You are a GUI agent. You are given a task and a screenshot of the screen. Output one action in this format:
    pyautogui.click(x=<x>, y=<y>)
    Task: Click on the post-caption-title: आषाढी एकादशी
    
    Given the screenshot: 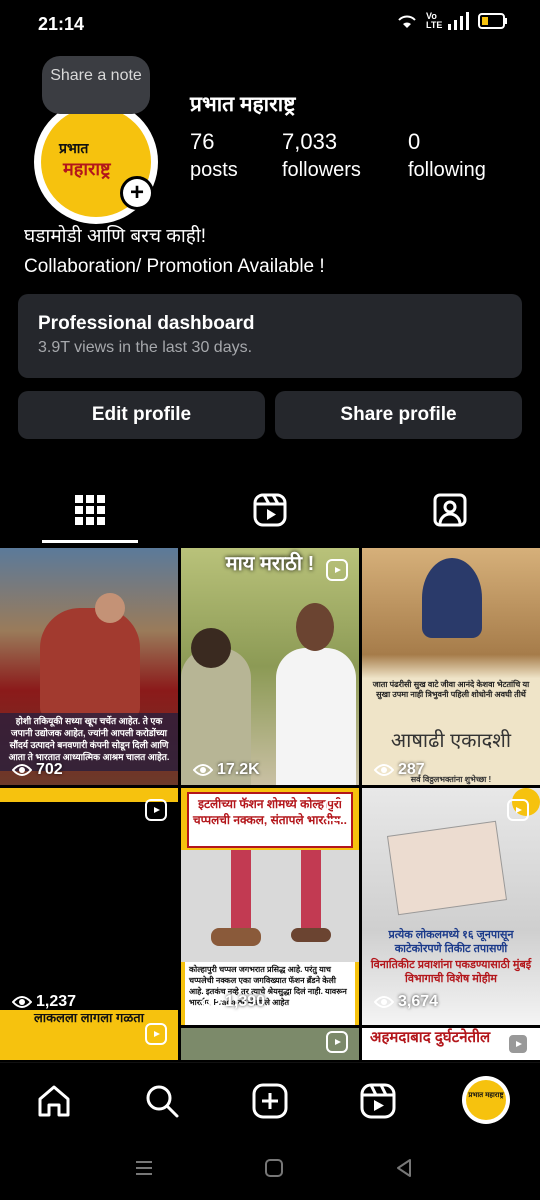 What is the action you would take?
    pyautogui.click(x=451, y=741)
    